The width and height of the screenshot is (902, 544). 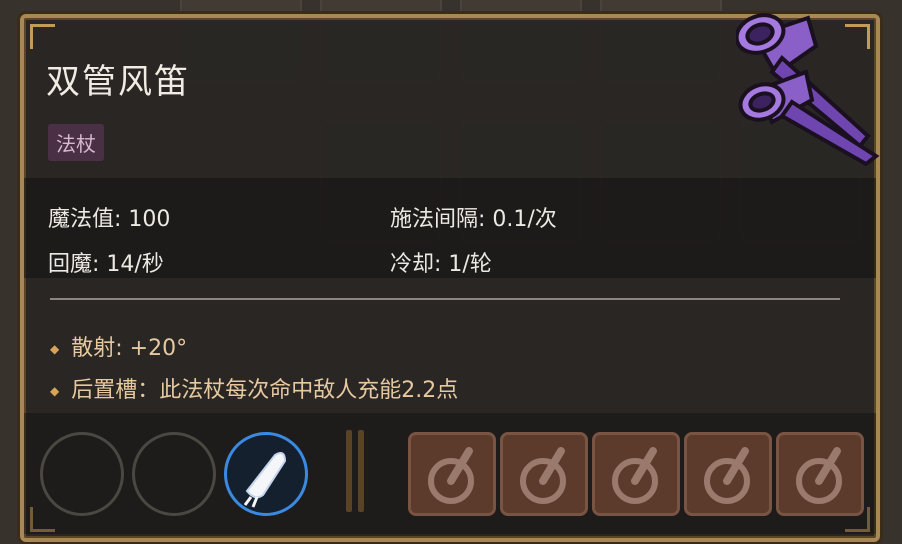 What do you see at coordinates (473, 219) in the screenshot?
I see `cast-interval-stat: 施法间隔: 0.1/次` at bounding box center [473, 219].